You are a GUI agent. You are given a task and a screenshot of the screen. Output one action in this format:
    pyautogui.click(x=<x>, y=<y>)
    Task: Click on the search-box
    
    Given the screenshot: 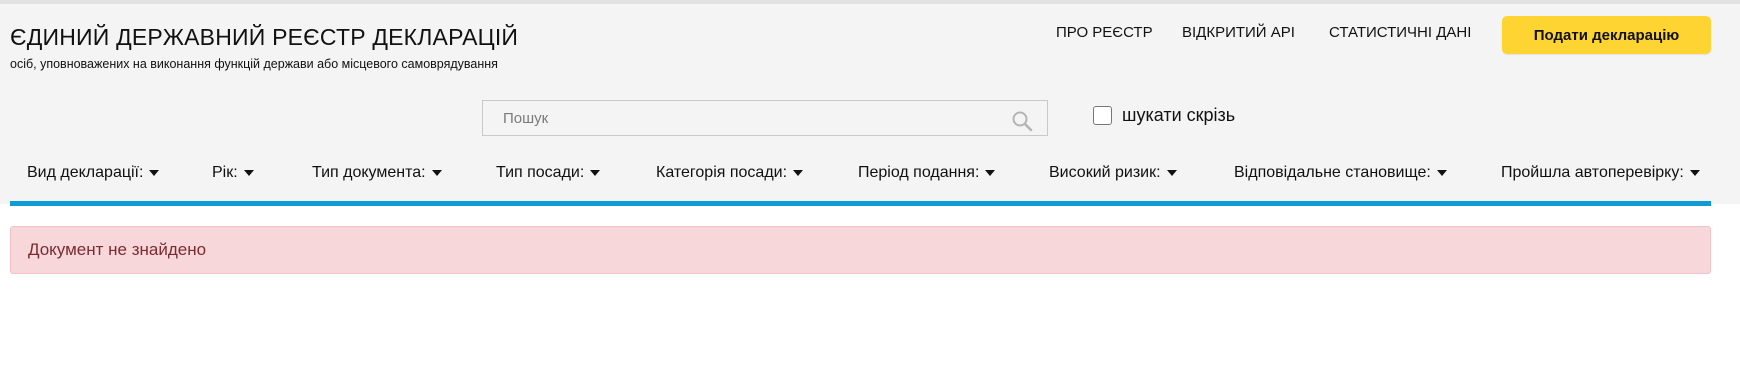 What is the action you would take?
    pyautogui.click(x=765, y=118)
    